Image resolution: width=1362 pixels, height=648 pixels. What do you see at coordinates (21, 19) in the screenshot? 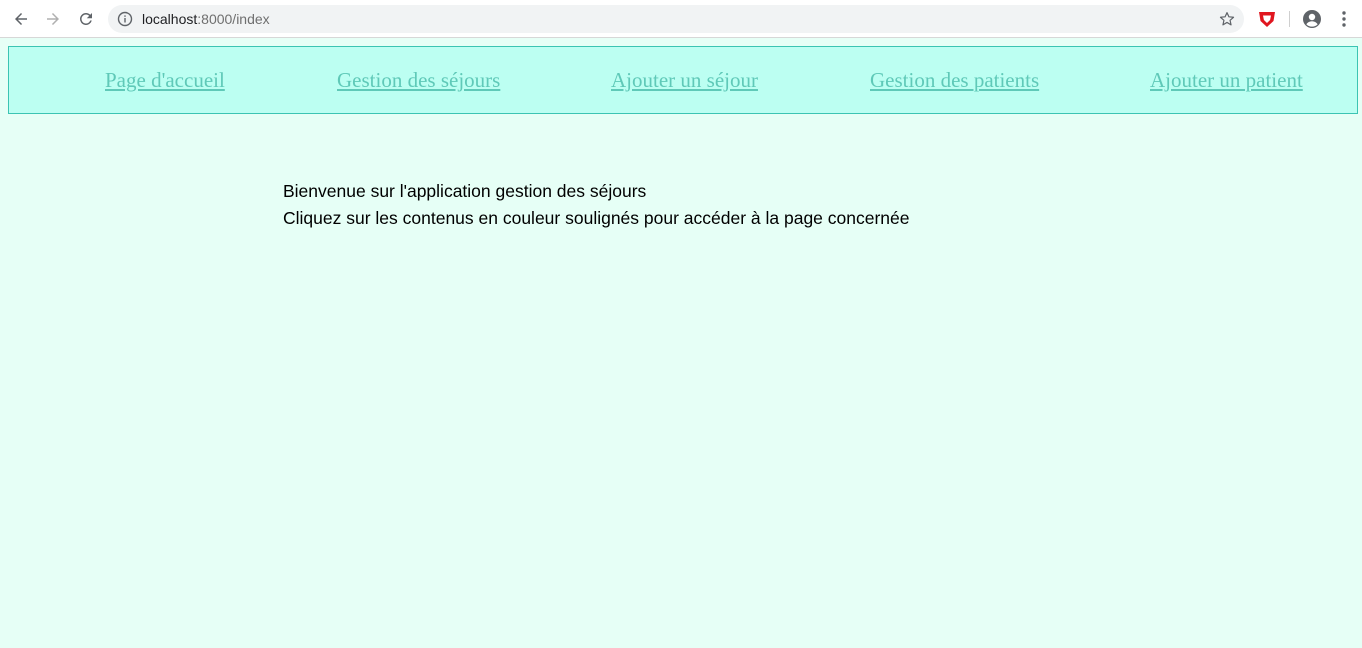
I see `back-icon` at bounding box center [21, 19].